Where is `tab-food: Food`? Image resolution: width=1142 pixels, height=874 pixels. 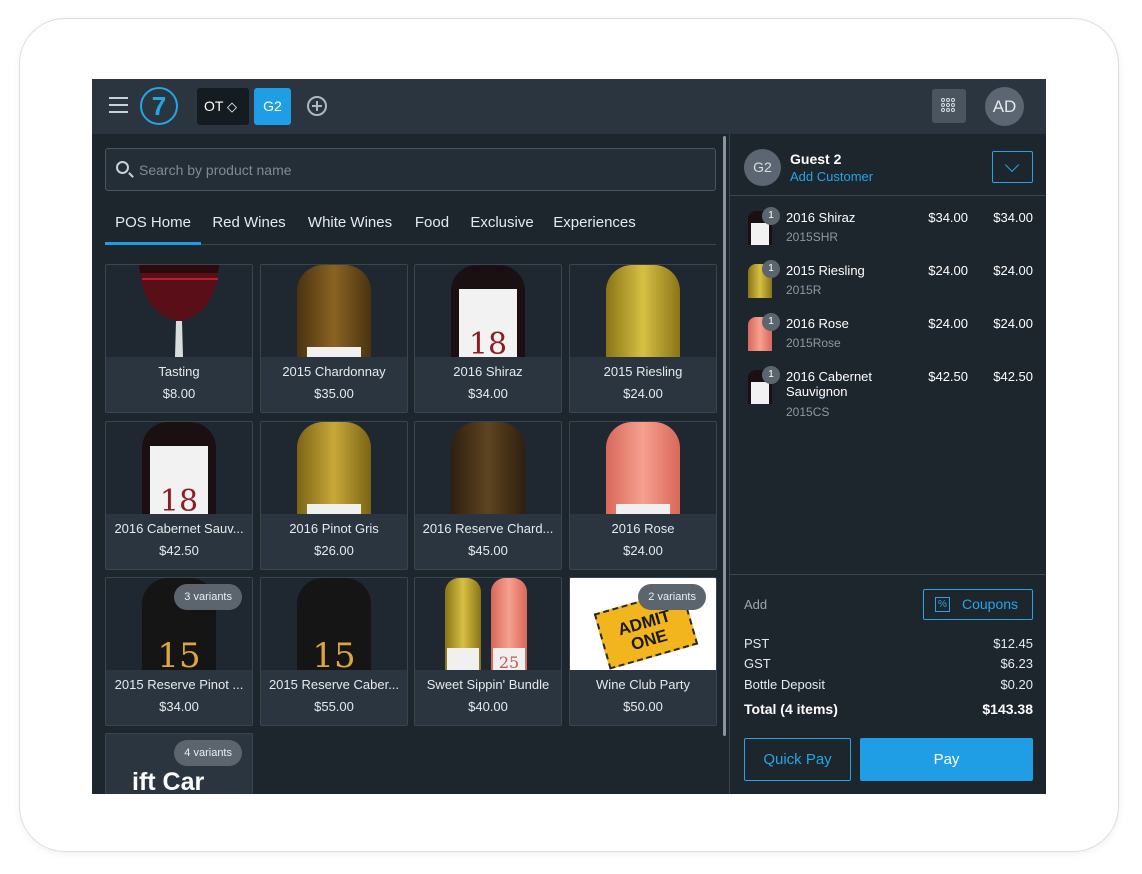
tab-food: Food is located at coordinates (432, 224).